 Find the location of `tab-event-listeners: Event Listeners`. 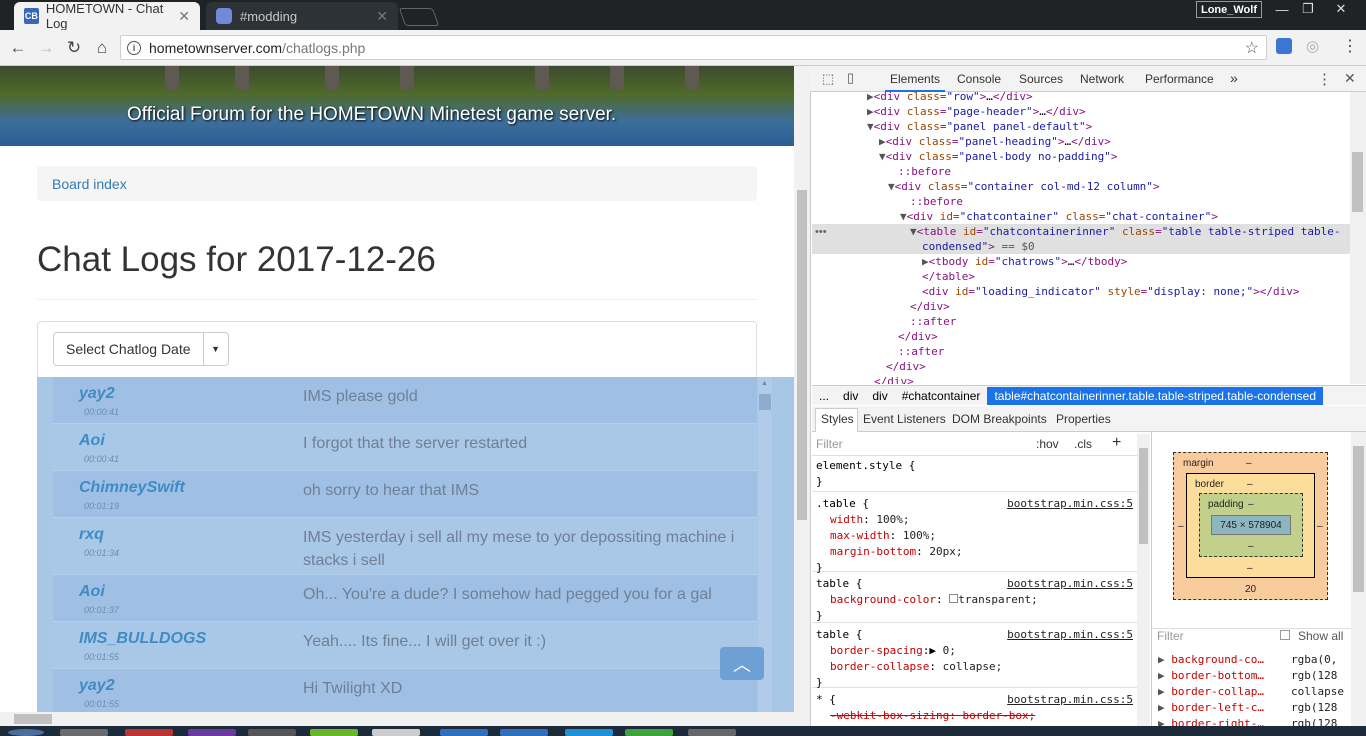

tab-event-listeners: Event Listeners is located at coordinates (904, 419).